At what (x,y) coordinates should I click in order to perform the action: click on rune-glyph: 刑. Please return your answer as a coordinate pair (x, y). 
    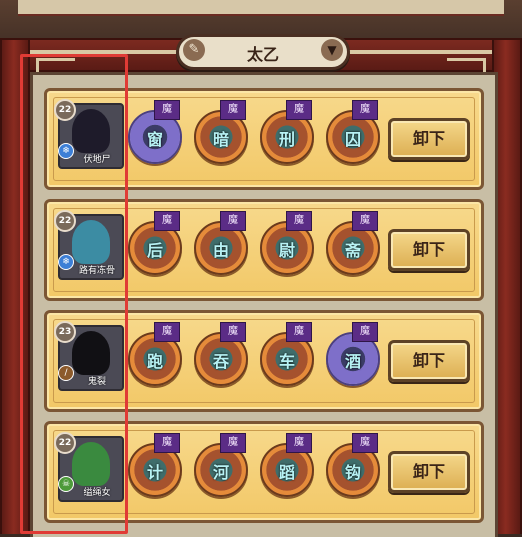
    Looking at the image, I should click on (286, 139).